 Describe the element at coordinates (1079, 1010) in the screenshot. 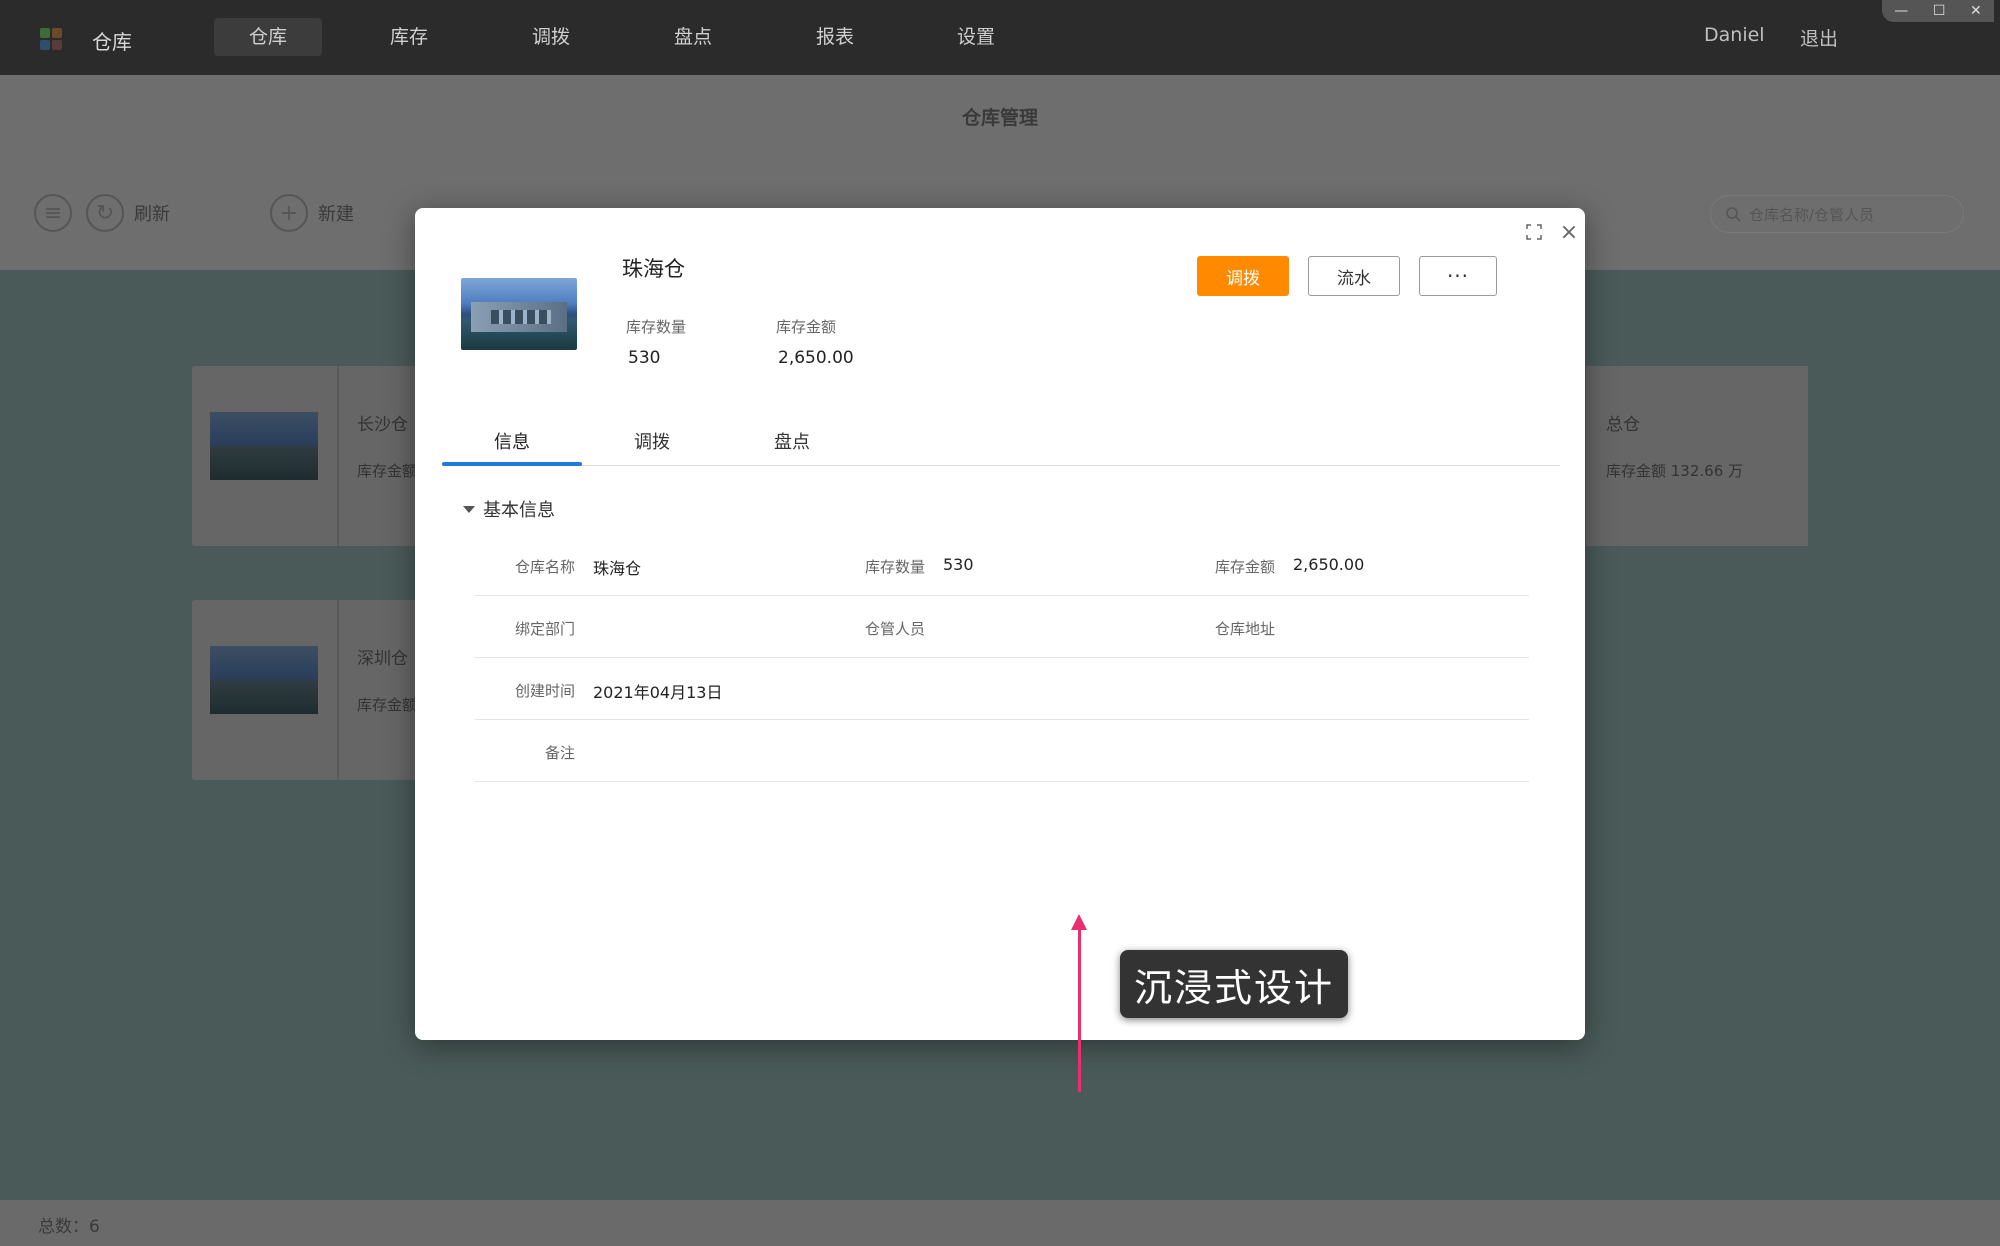

I see `annotation-arrow` at that location.